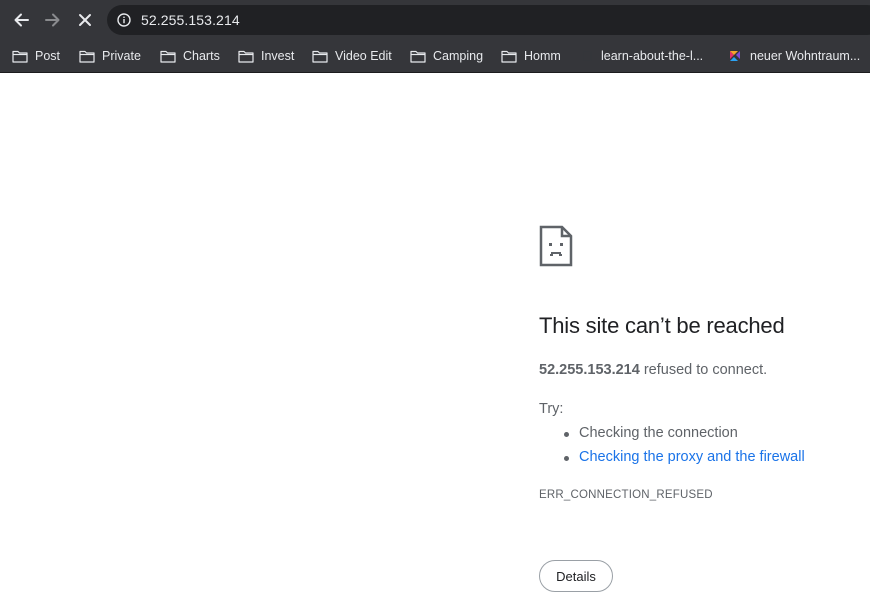 The width and height of the screenshot is (870, 611). Describe the element at coordinates (587, 56) in the screenshot. I see `page-icon` at that location.